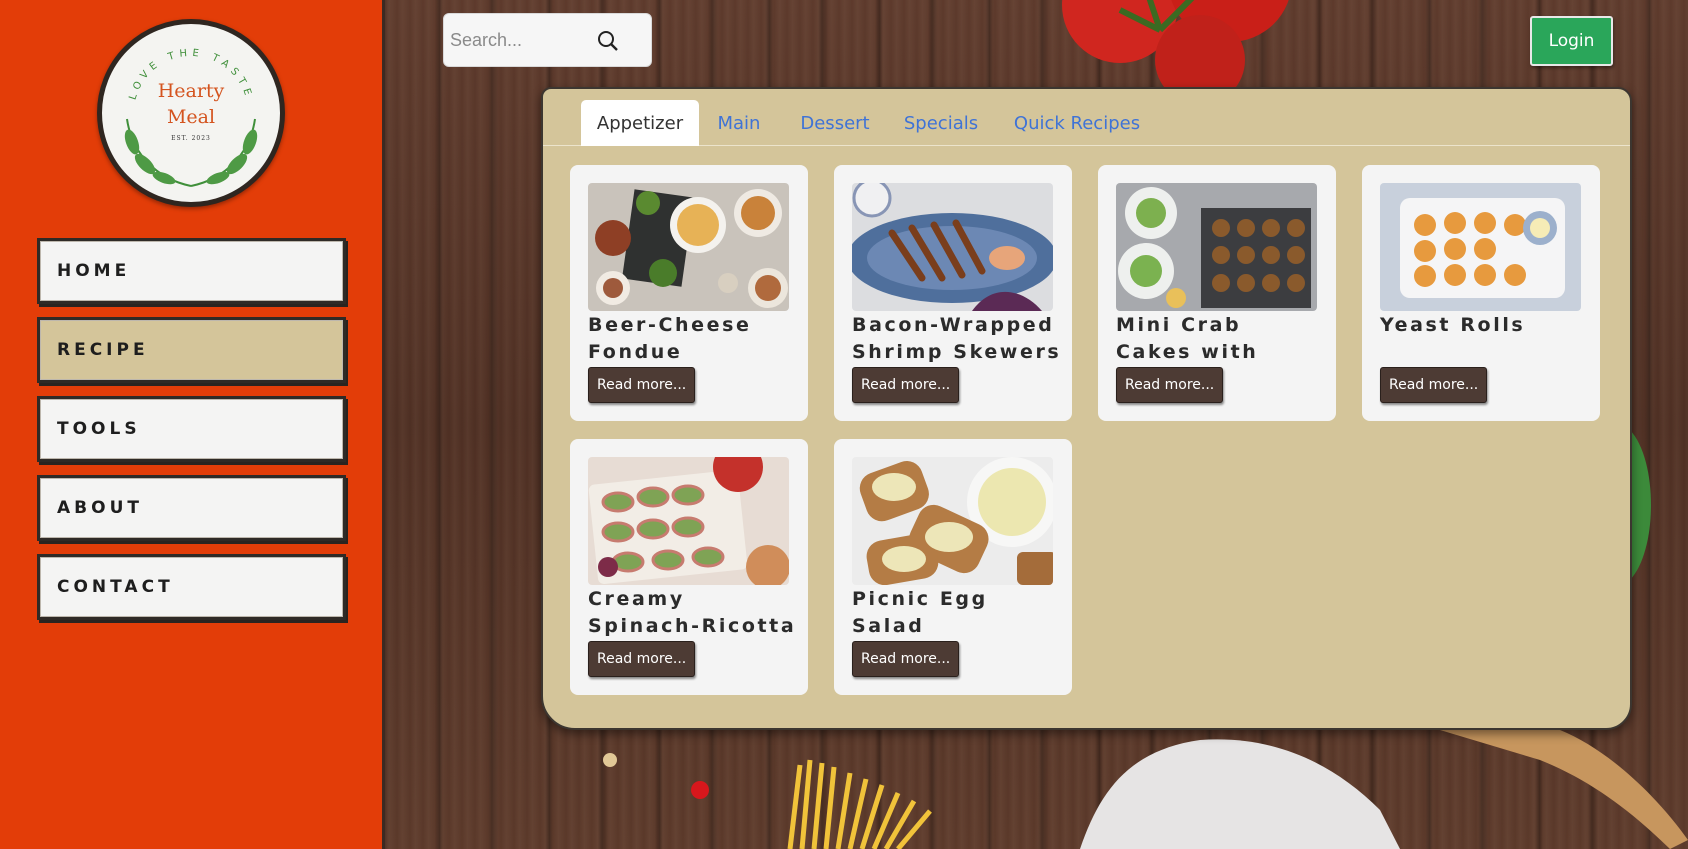 This screenshot has width=1688, height=849. What do you see at coordinates (103, 350) in the screenshot?
I see `nav-recipe-label: RECIPE` at bounding box center [103, 350].